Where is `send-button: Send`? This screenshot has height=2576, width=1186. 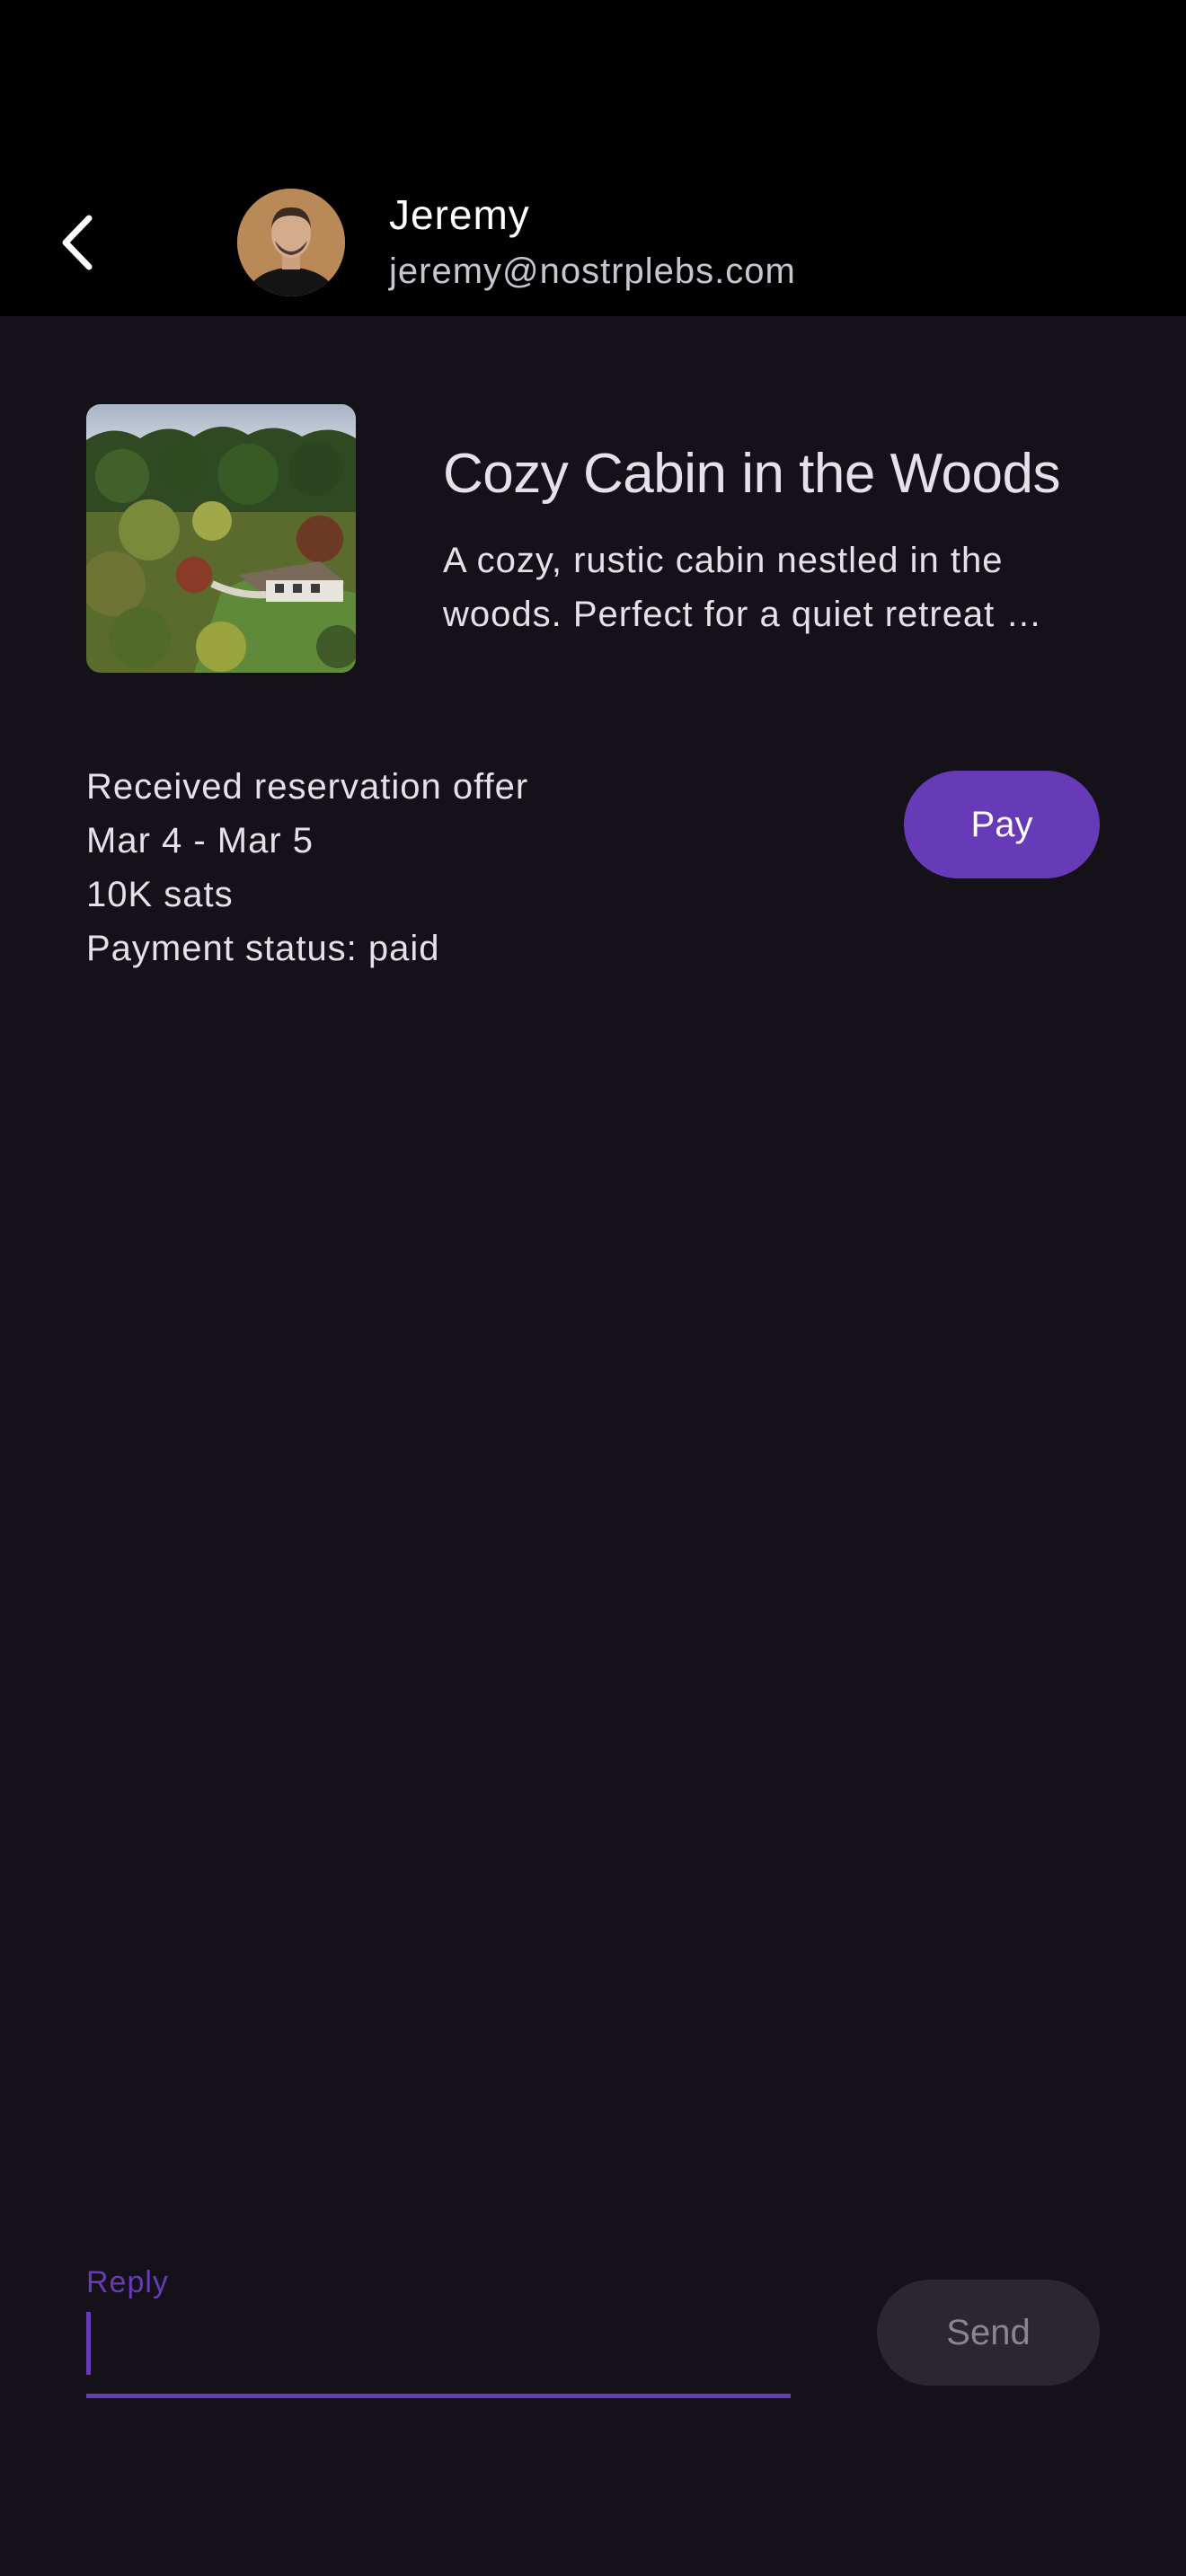 send-button: Send is located at coordinates (988, 2333).